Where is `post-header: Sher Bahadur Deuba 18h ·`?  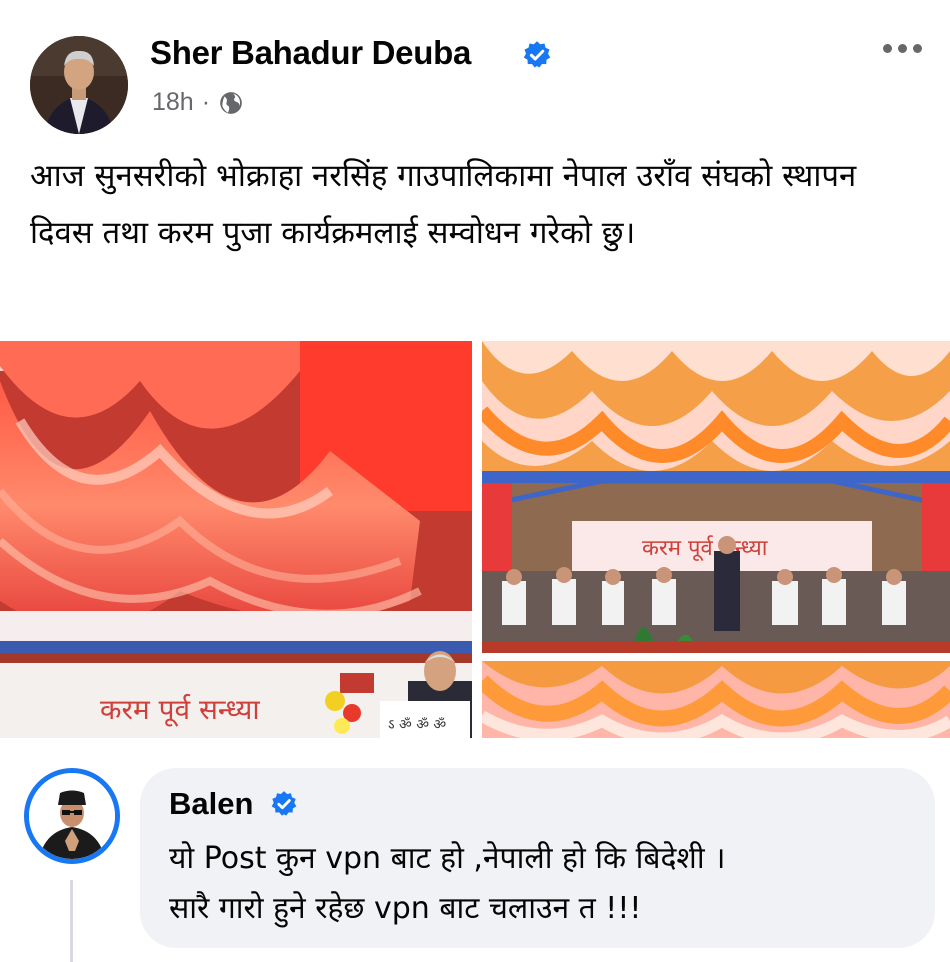 post-header: Sher Bahadur Deuba 18h · is located at coordinates (475, 67).